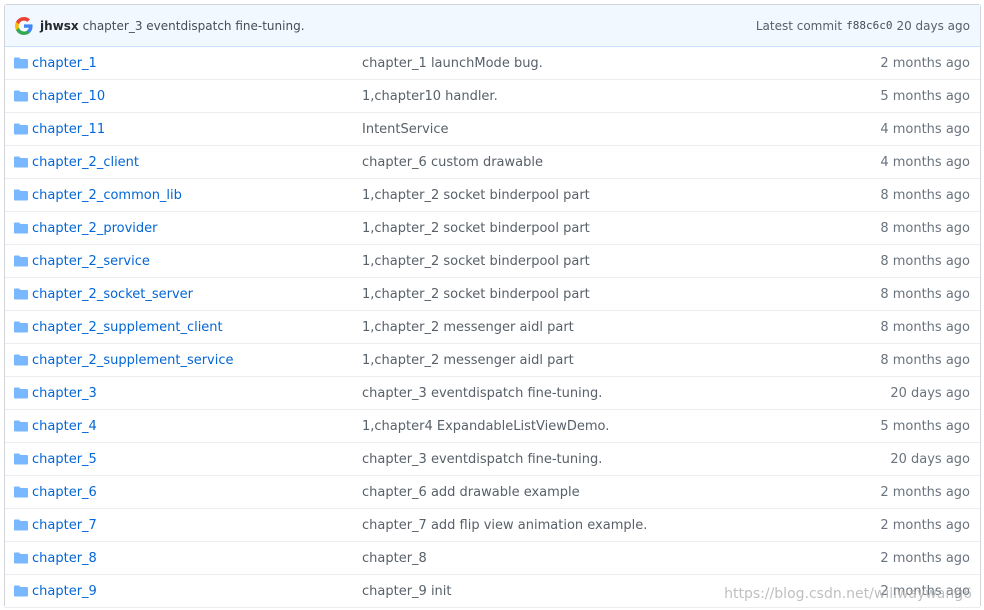 This screenshot has width=984, height=610. Describe the element at coordinates (485, 426) in the screenshot. I see `commit-message-link: 1,chapter4 ExpandableListViewDemo.` at that location.